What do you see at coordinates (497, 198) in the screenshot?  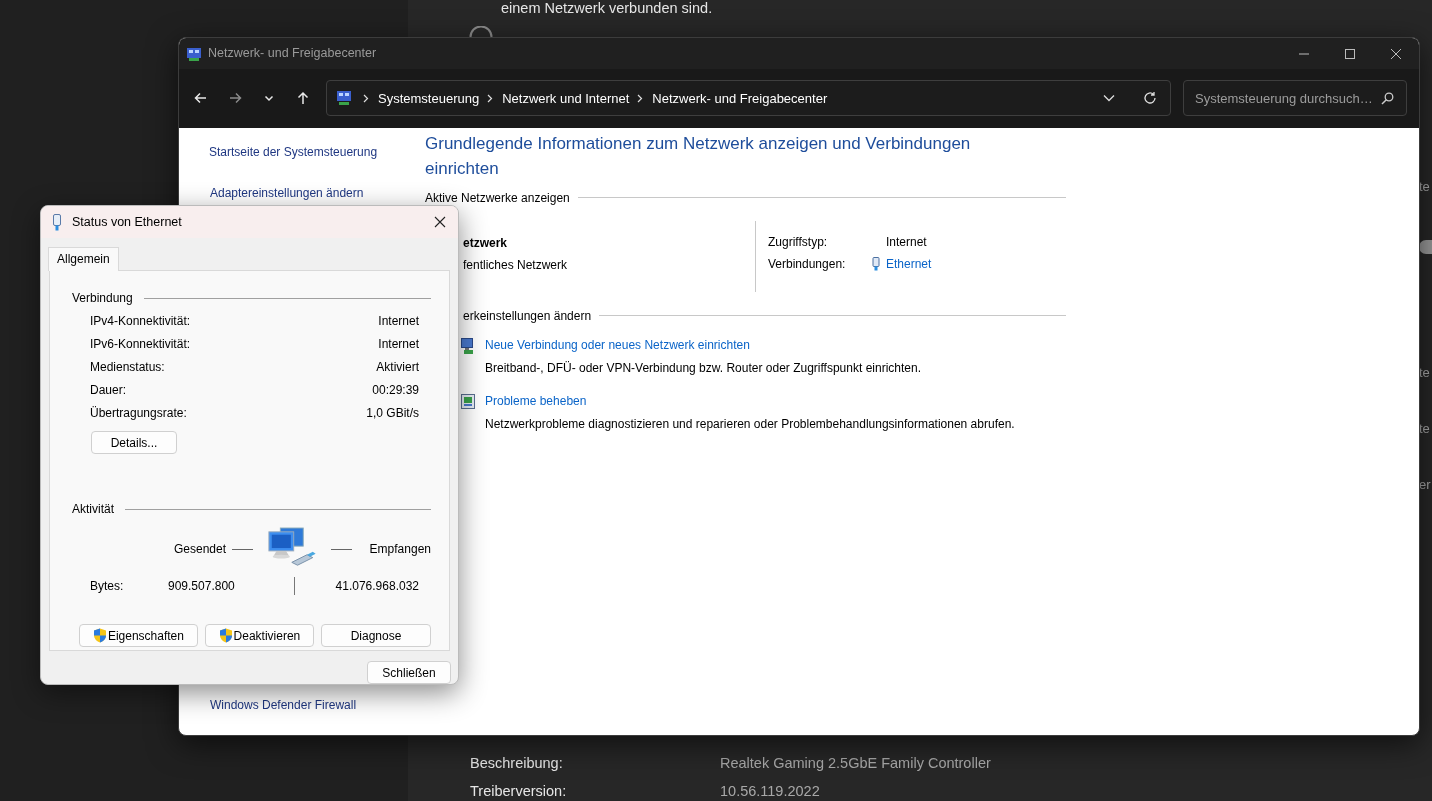 I see `section-title: Aktive Netzwerke anzeigen` at bounding box center [497, 198].